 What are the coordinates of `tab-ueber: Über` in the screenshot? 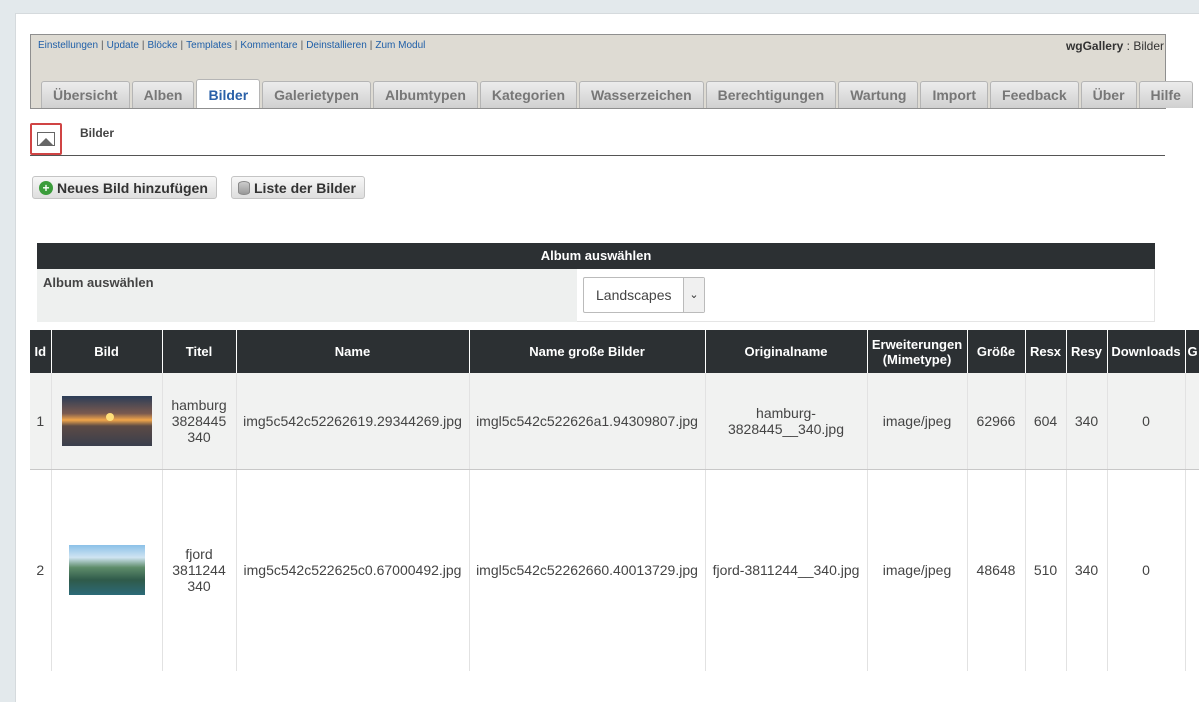 It's located at (1108, 94).